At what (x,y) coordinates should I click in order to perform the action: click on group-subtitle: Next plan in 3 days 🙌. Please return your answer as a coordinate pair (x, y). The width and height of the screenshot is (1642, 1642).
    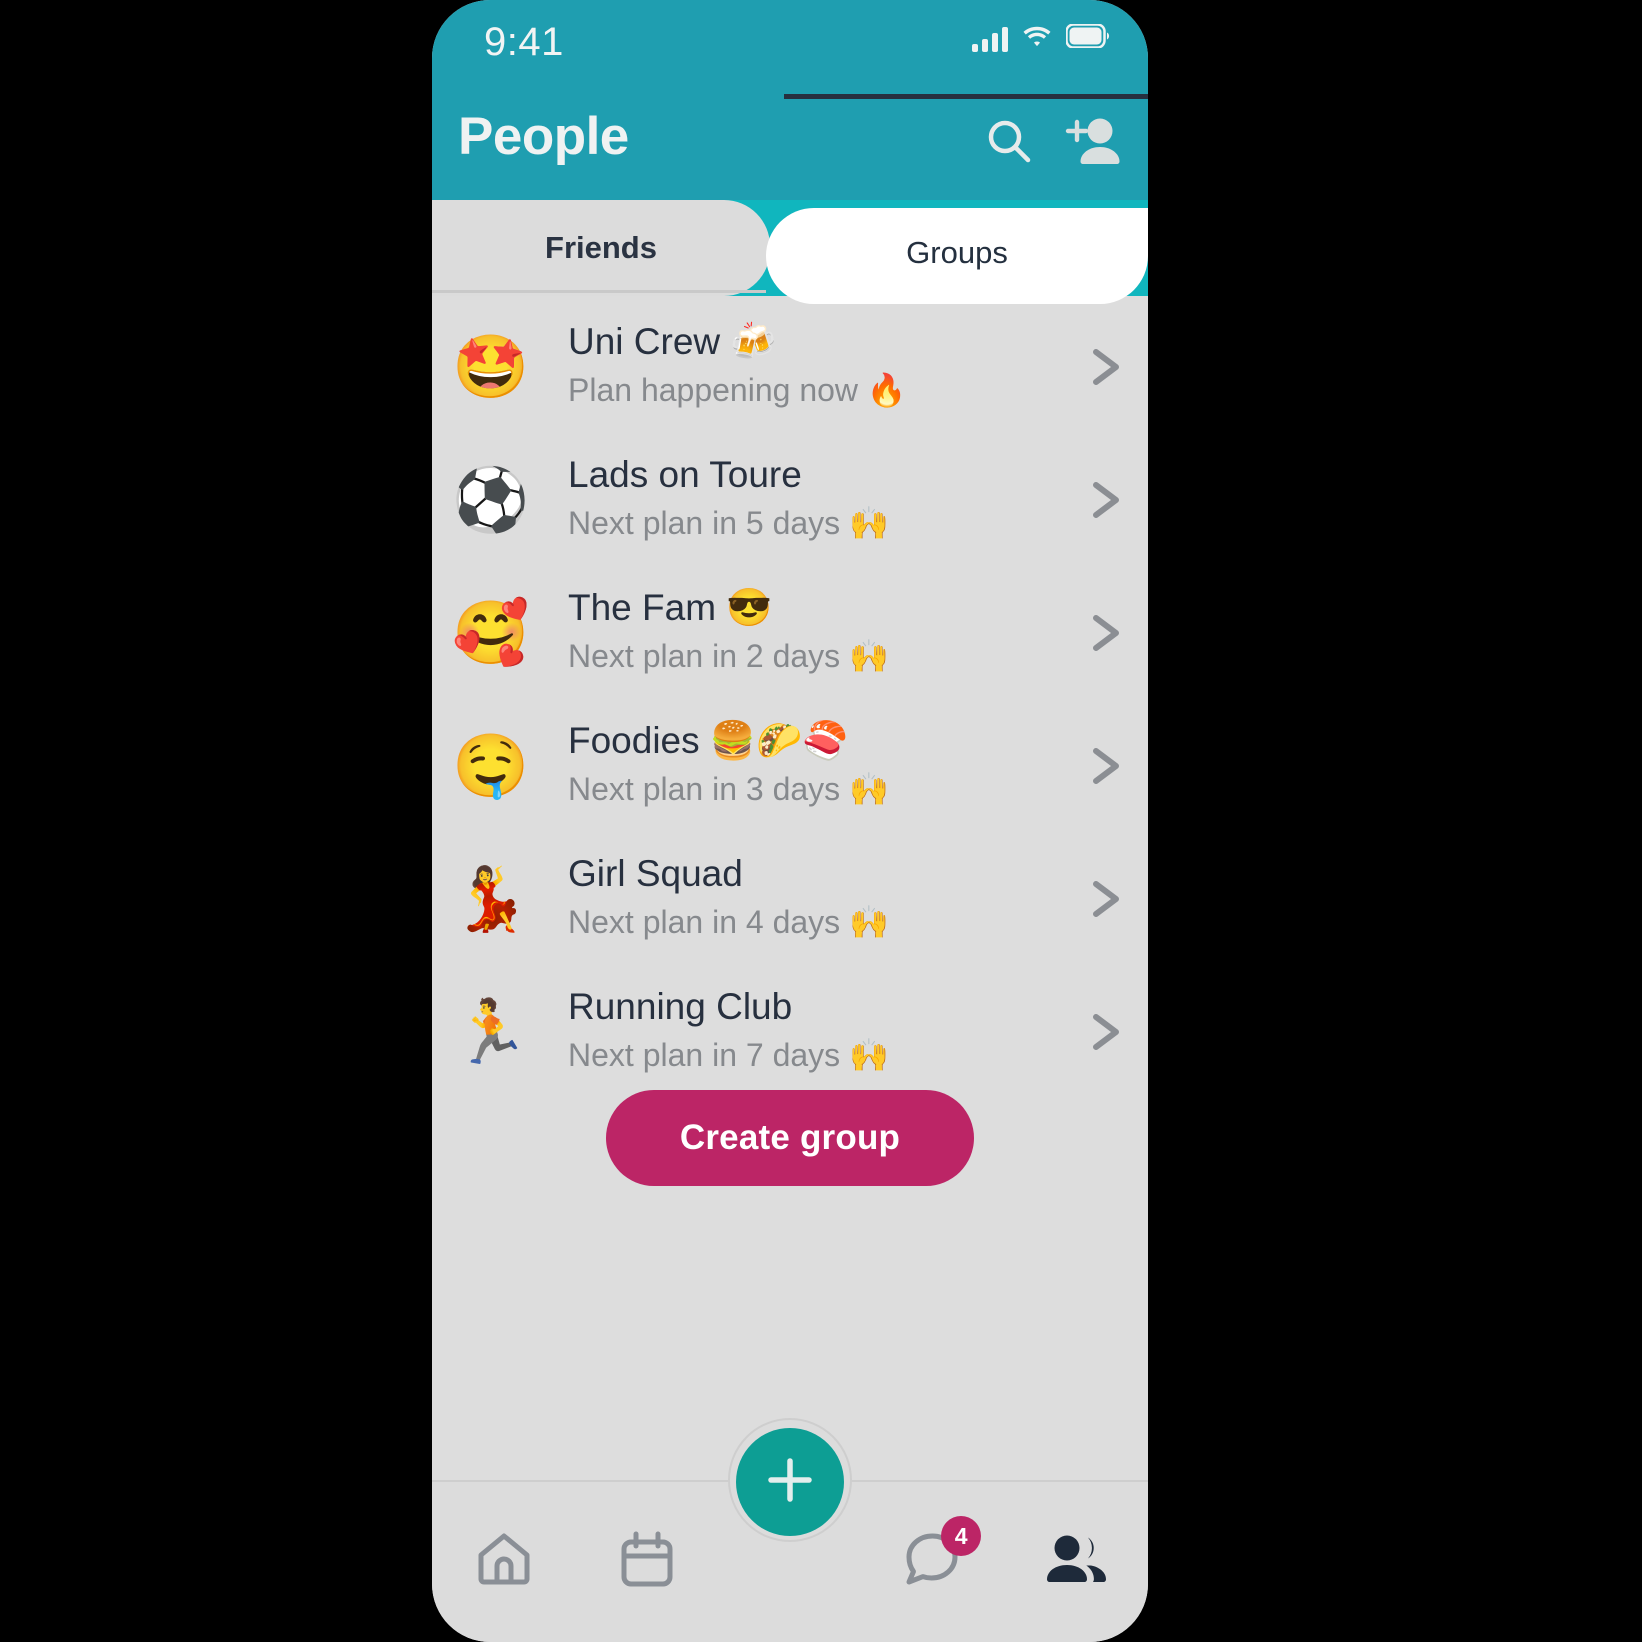
    Looking at the image, I should click on (728, 788).